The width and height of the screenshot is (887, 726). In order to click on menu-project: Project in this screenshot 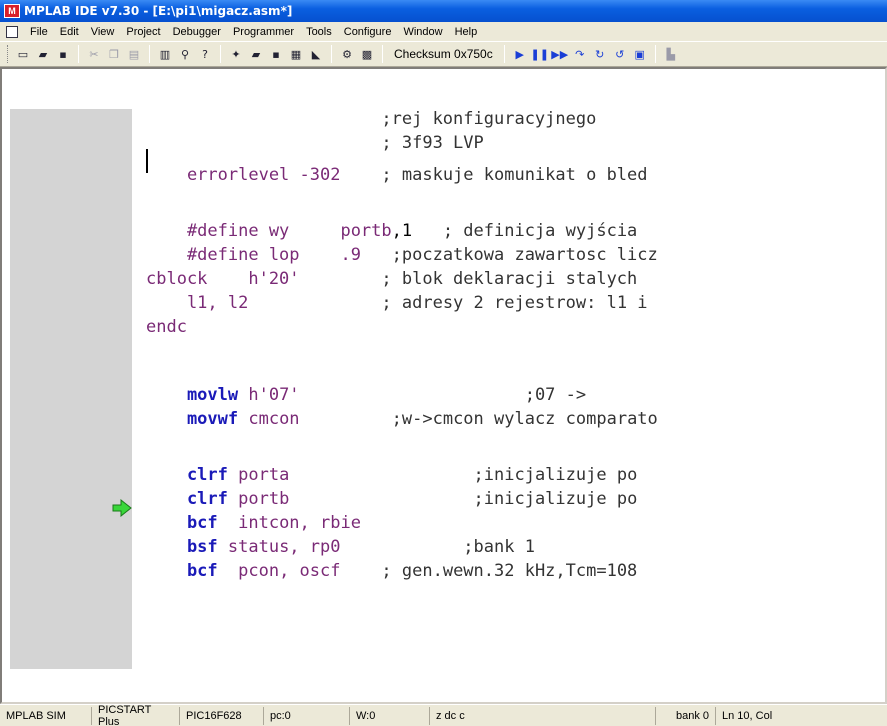, I will do `click(143, 32)`.